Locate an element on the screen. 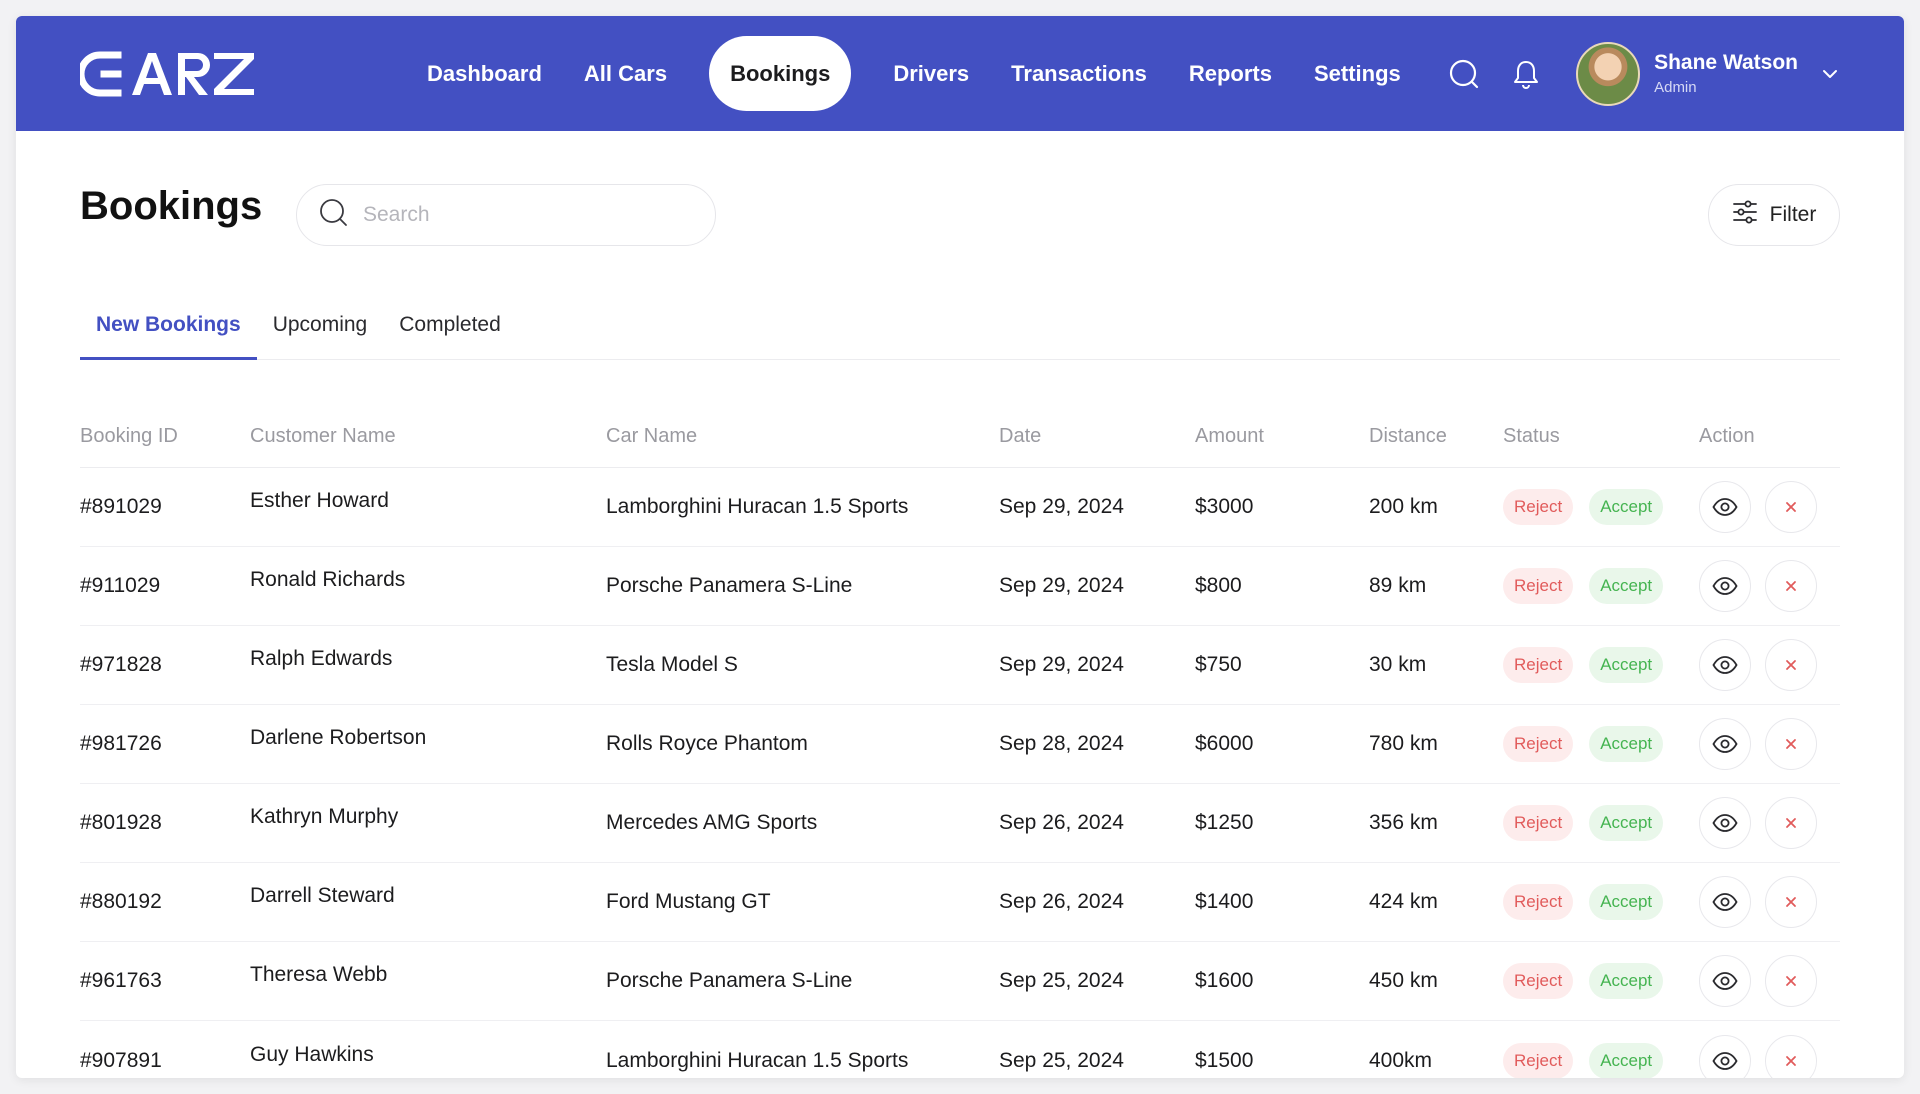 The image size is (1920, 1094). booking-amount: $3000 is located at coordinates (1224, 506).